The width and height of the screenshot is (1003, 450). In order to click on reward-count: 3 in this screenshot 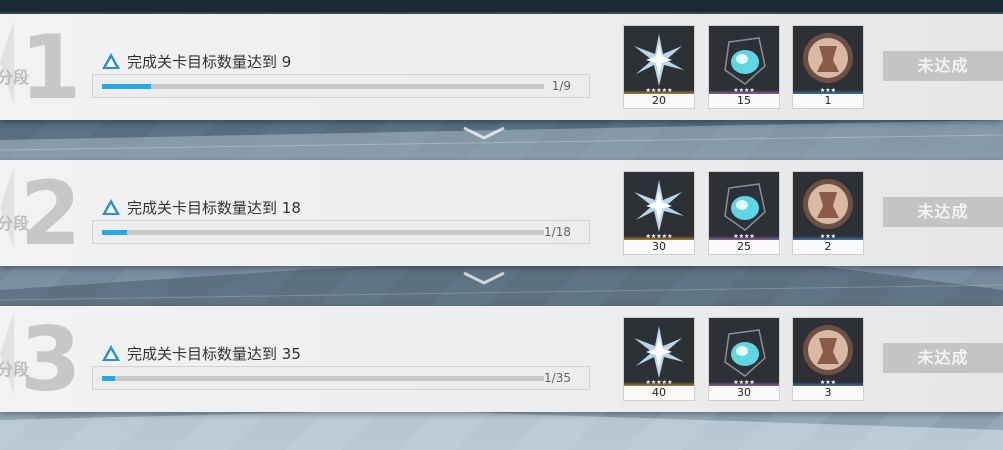, I will do `click(828, 393)`.